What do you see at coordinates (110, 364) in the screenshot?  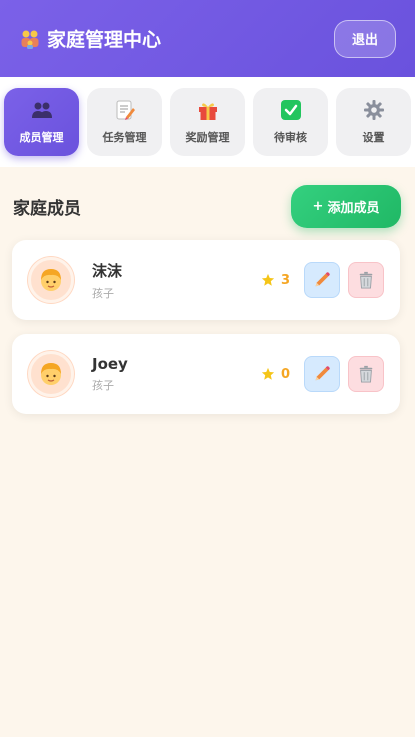 I see `member-name: Joey` at bounding box center [110, 364].